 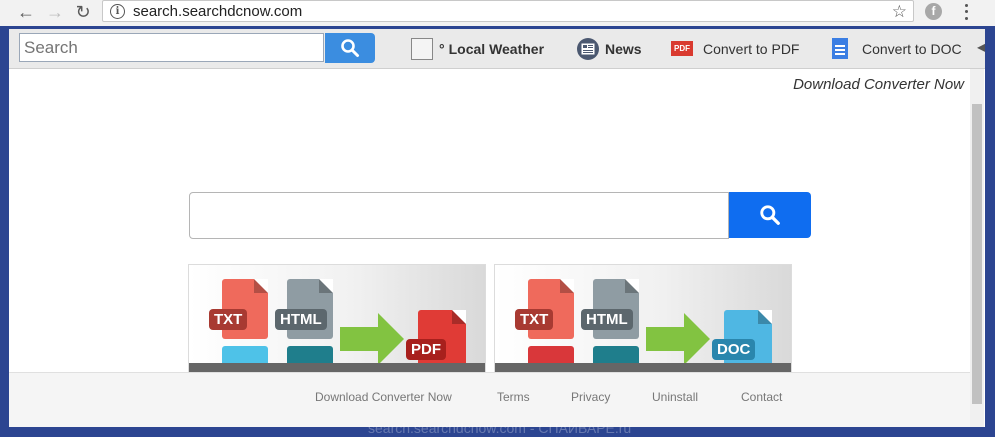 I want to click on main-search-input, so click(x=459, y=215).